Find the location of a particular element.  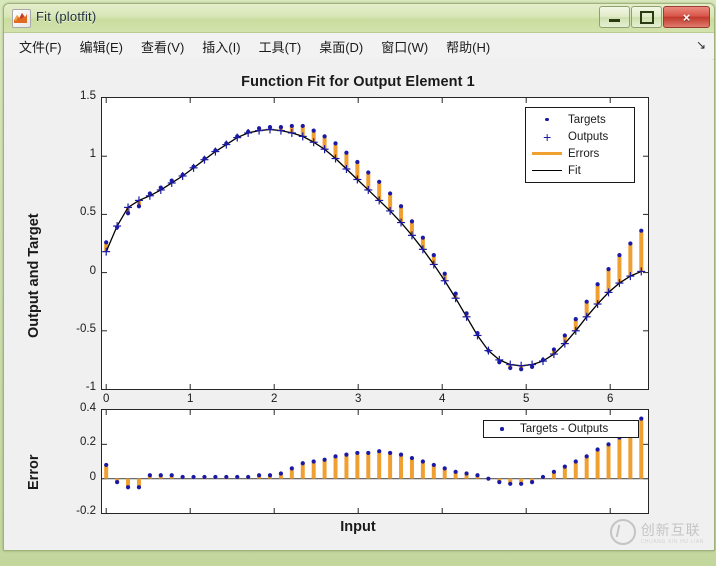

x-tick-label: 2 is located at coordinates (274, 399).